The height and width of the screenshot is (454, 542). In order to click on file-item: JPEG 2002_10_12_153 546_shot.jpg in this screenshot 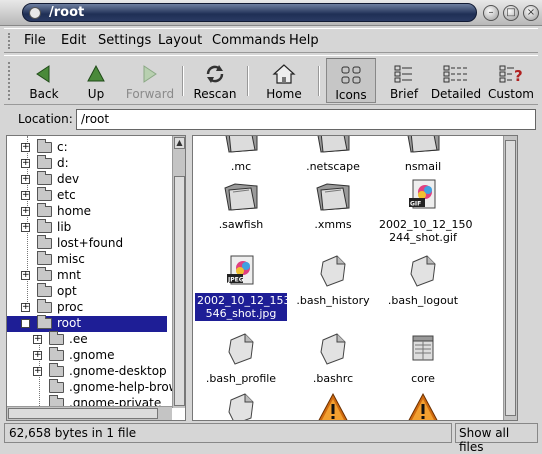, I will do `click(242, 286)`.